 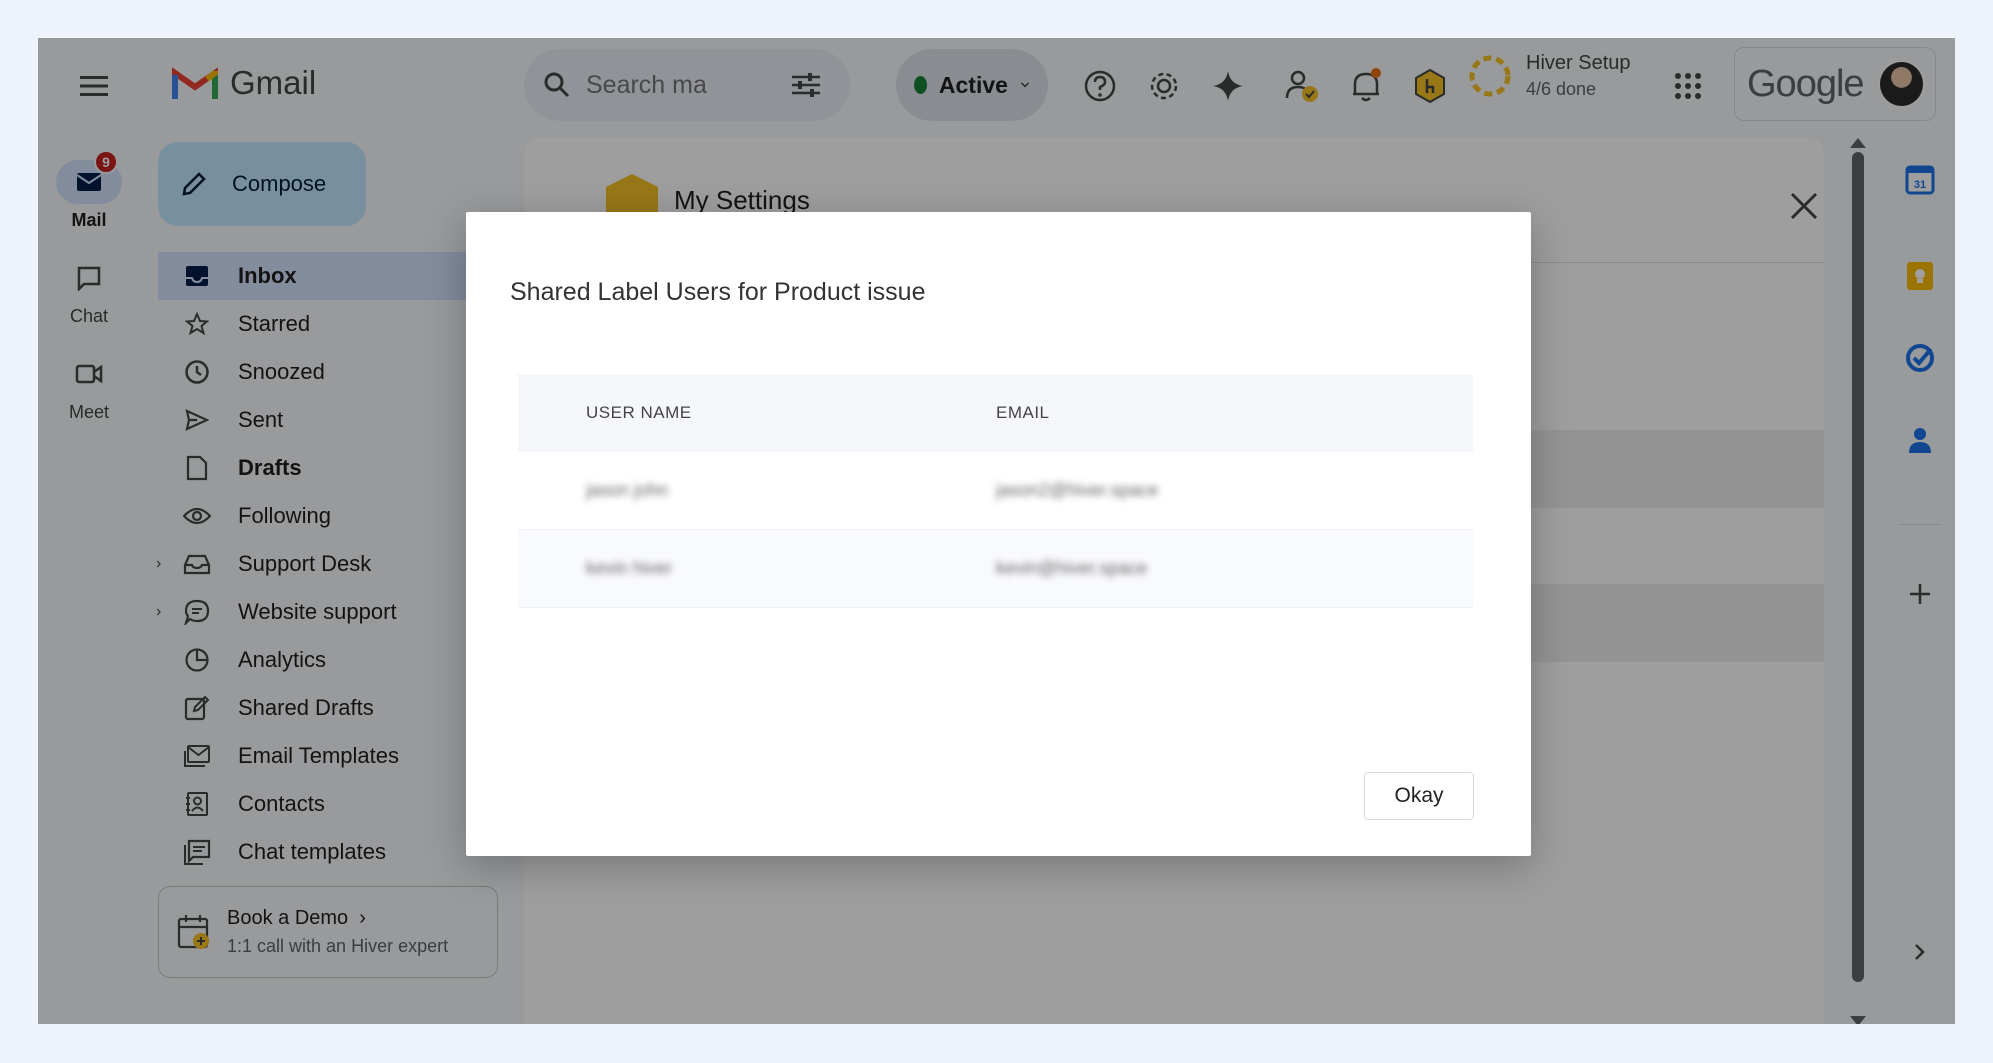 I want to click on okay-button: Okay, so click(x=1419, y=796).